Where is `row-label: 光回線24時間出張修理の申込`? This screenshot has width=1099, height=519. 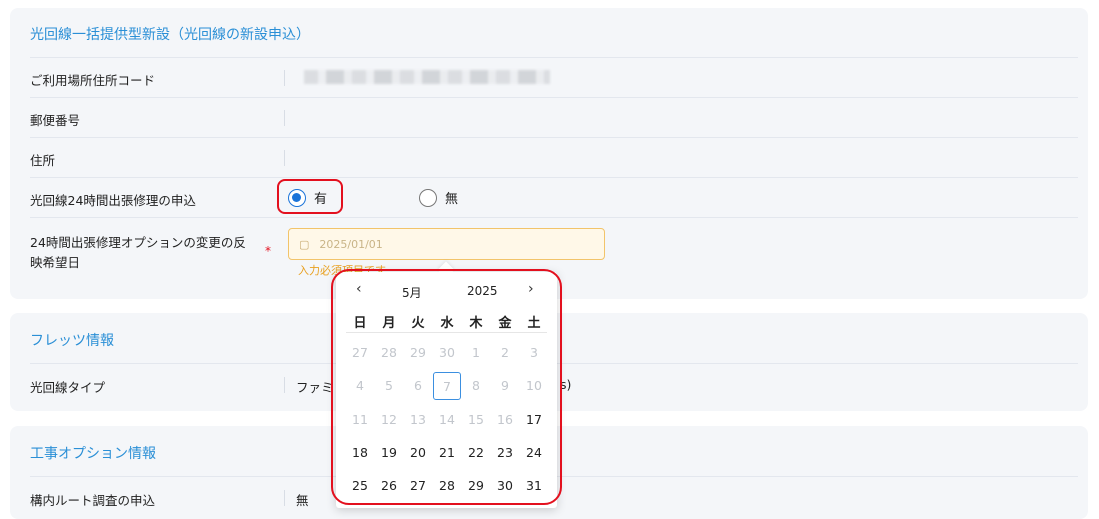 row-label: 光回線24時間出張修理の申込 is located at coordinates (113, 200).